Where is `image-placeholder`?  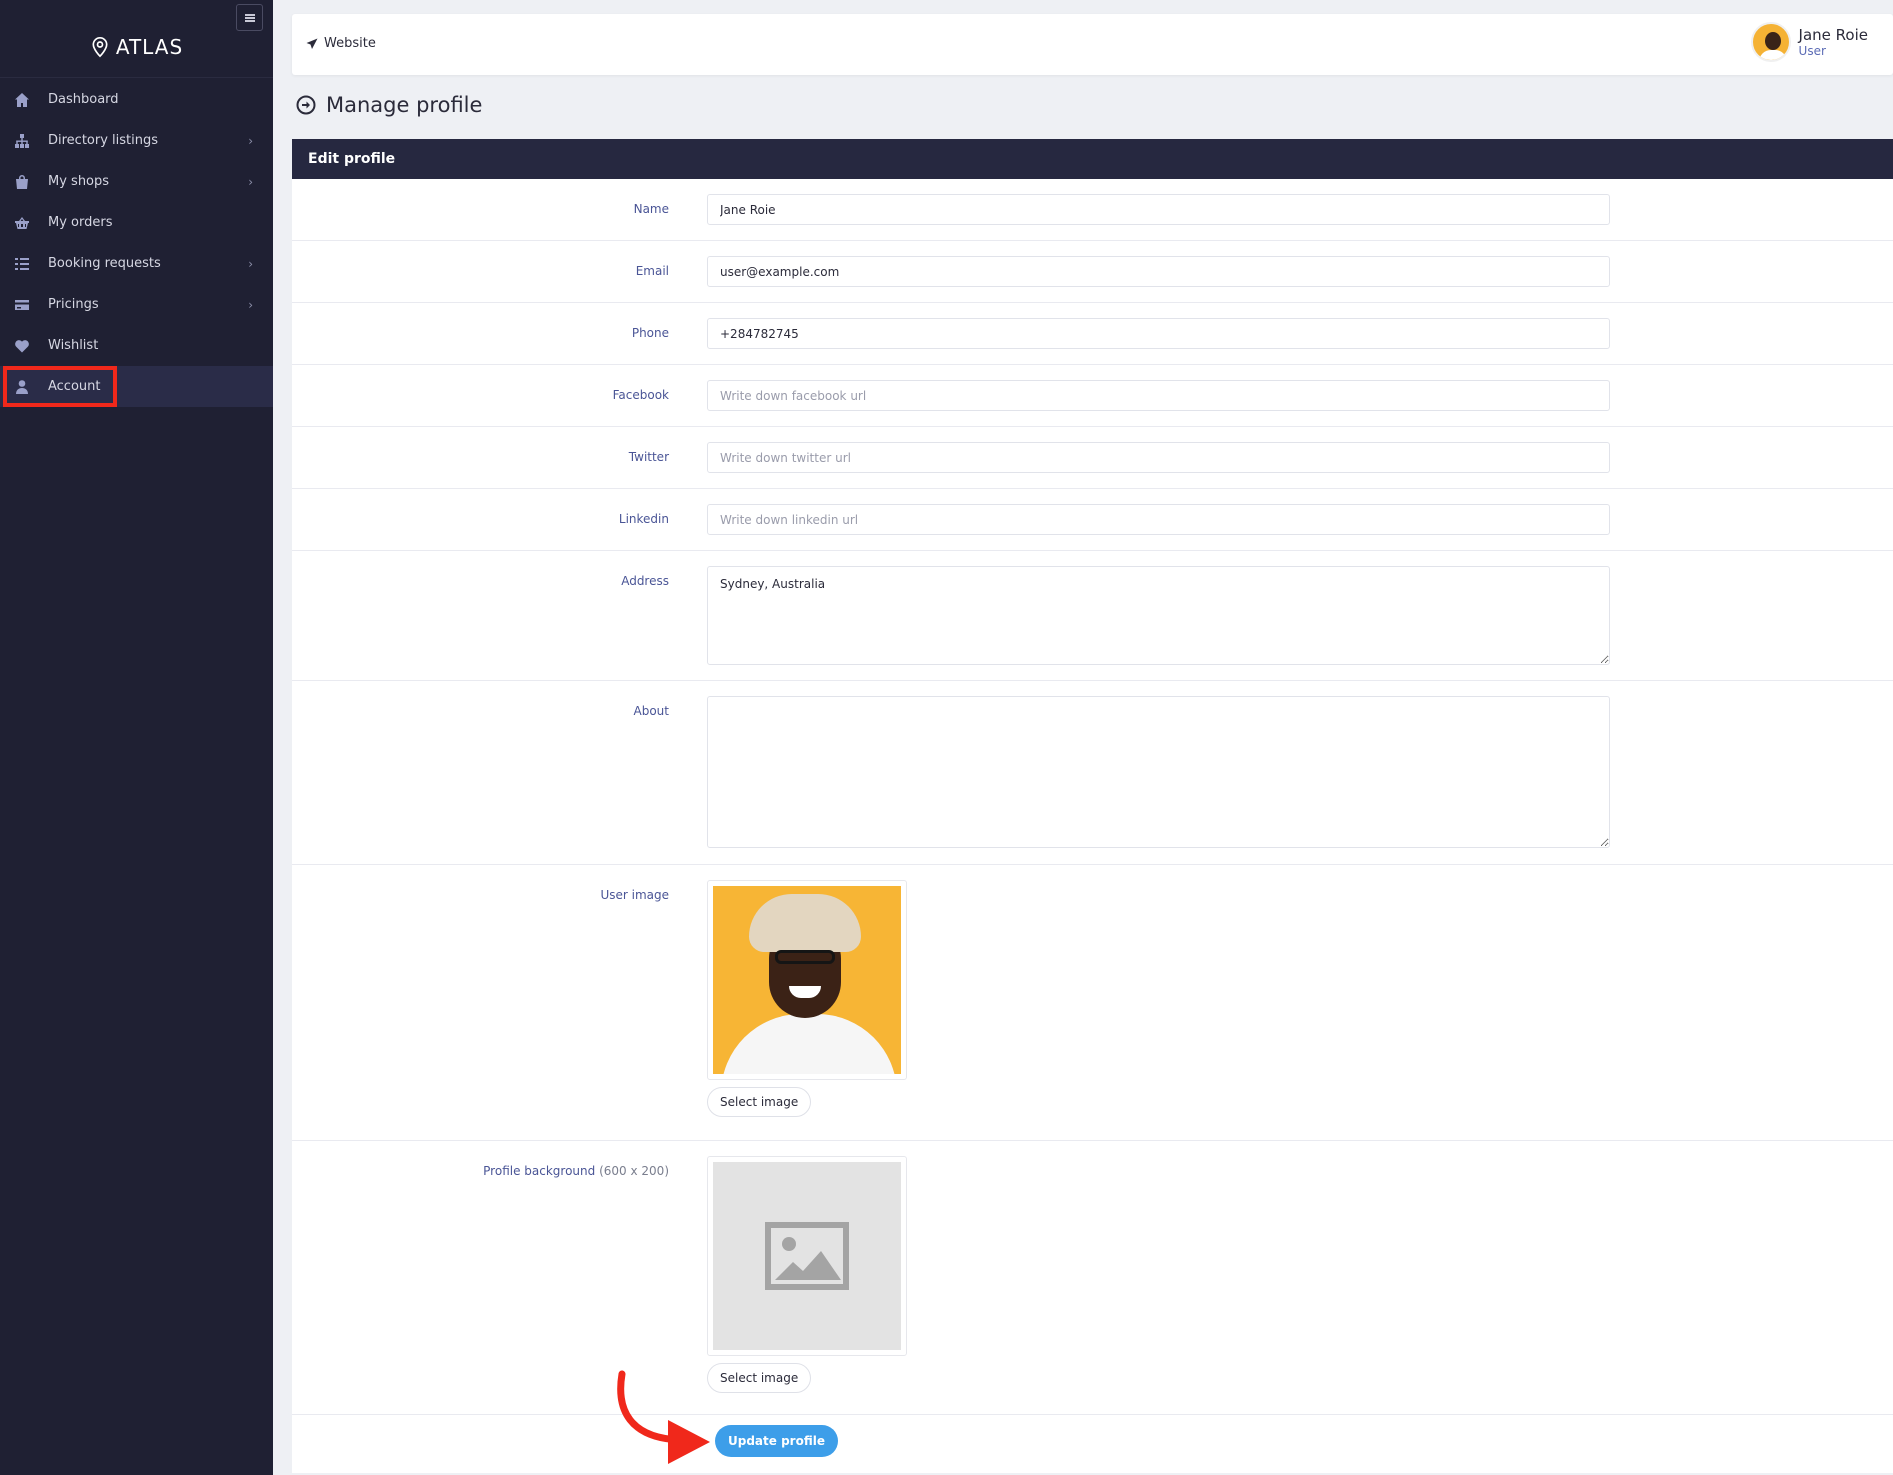 image-placeholder is located at coordinates (807, 1256).